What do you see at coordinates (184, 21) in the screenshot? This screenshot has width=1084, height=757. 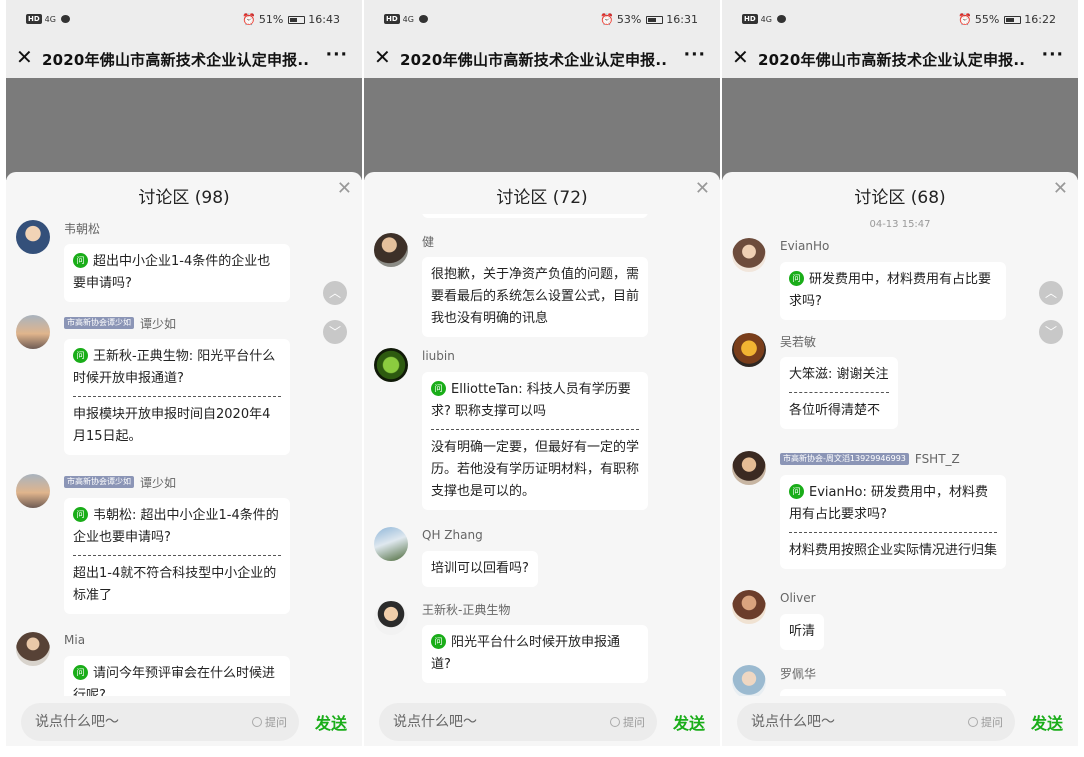 I see `status-bar: HD 4G ⏰ 51% 16:43` at bounding box center [184, 21].